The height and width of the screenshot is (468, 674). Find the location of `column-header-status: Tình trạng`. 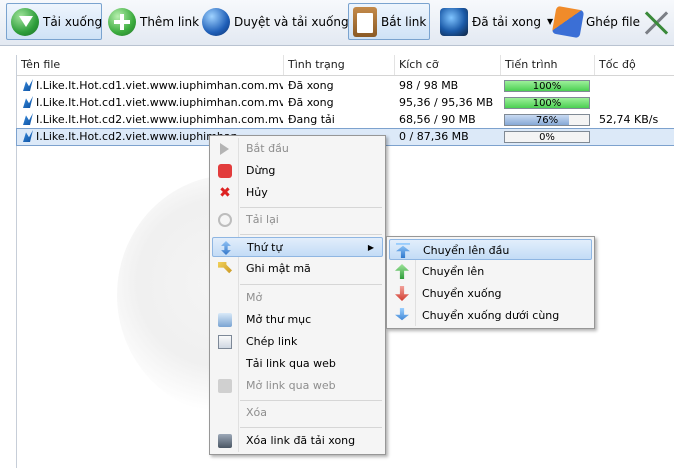

column-header-status: Tình trạng is located at coordinates (339, 65).